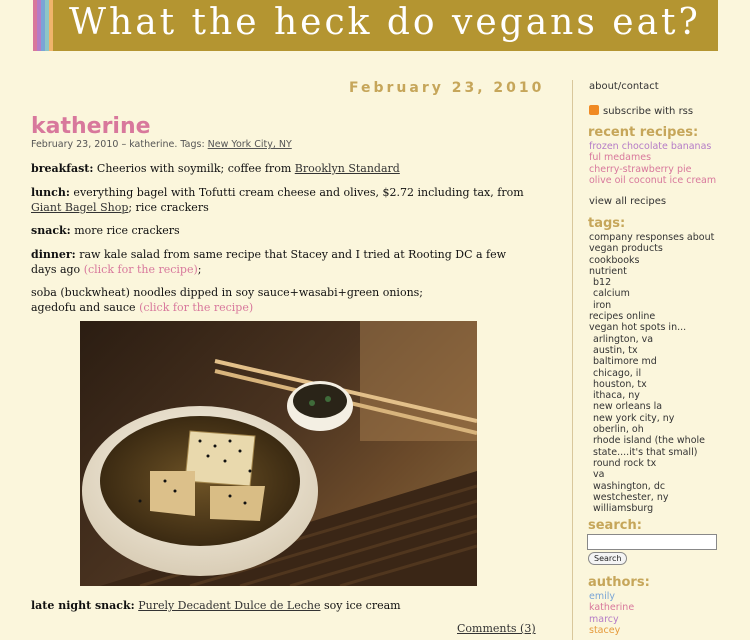 The image size is (750, 640). Describe the element at coordinates (651, 339) in the screenshot. I see `tag-link: arlington, va` at that location.